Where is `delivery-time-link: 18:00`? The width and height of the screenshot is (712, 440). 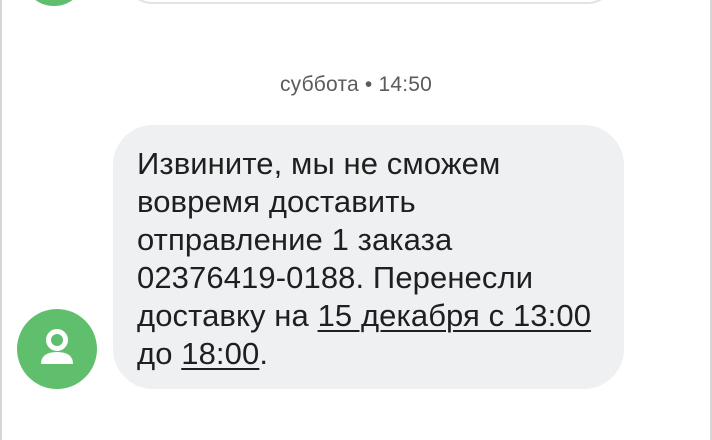 delivery-time-link: 18:00 is located at coordinates (220, 353).